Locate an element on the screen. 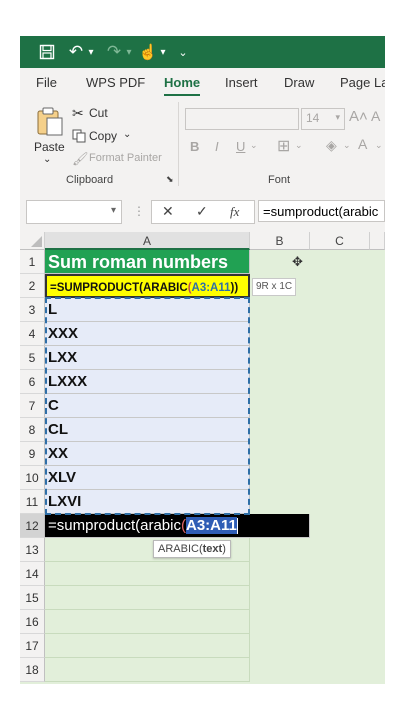  roman-numeral-cell: L is located at coordinates (147, 310).